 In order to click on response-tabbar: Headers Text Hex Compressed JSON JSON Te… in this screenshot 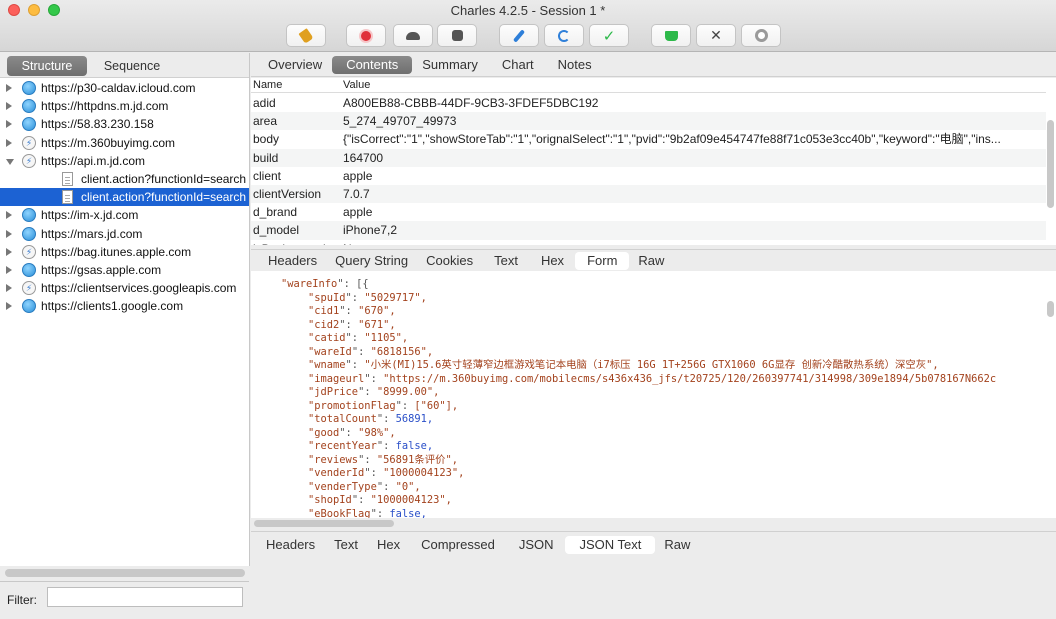, I will do `click(653, 544)`.